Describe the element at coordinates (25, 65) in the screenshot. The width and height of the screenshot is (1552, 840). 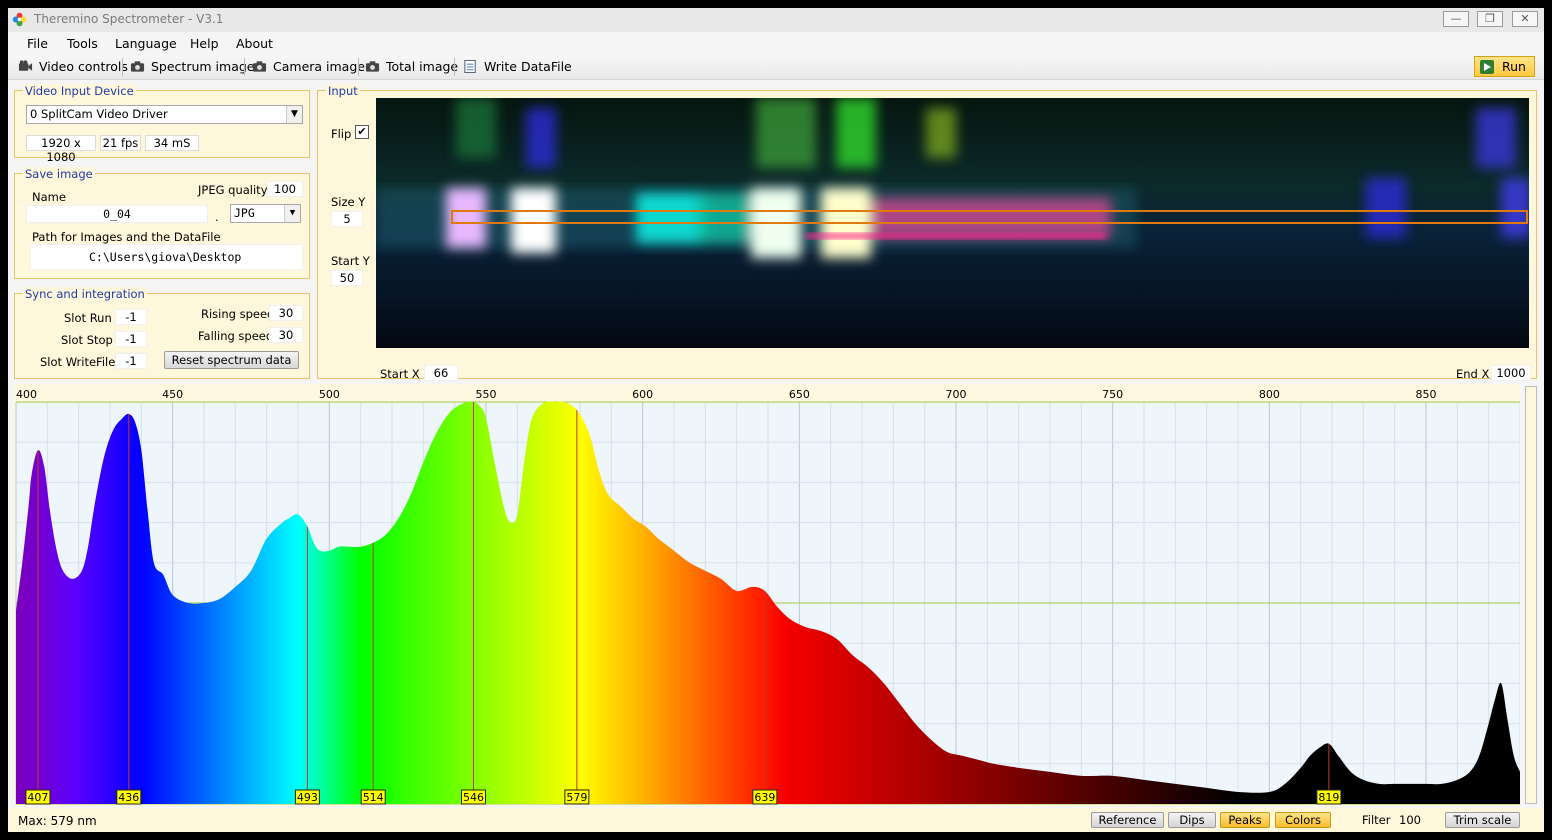
I see `video-camera-icon` at that location.